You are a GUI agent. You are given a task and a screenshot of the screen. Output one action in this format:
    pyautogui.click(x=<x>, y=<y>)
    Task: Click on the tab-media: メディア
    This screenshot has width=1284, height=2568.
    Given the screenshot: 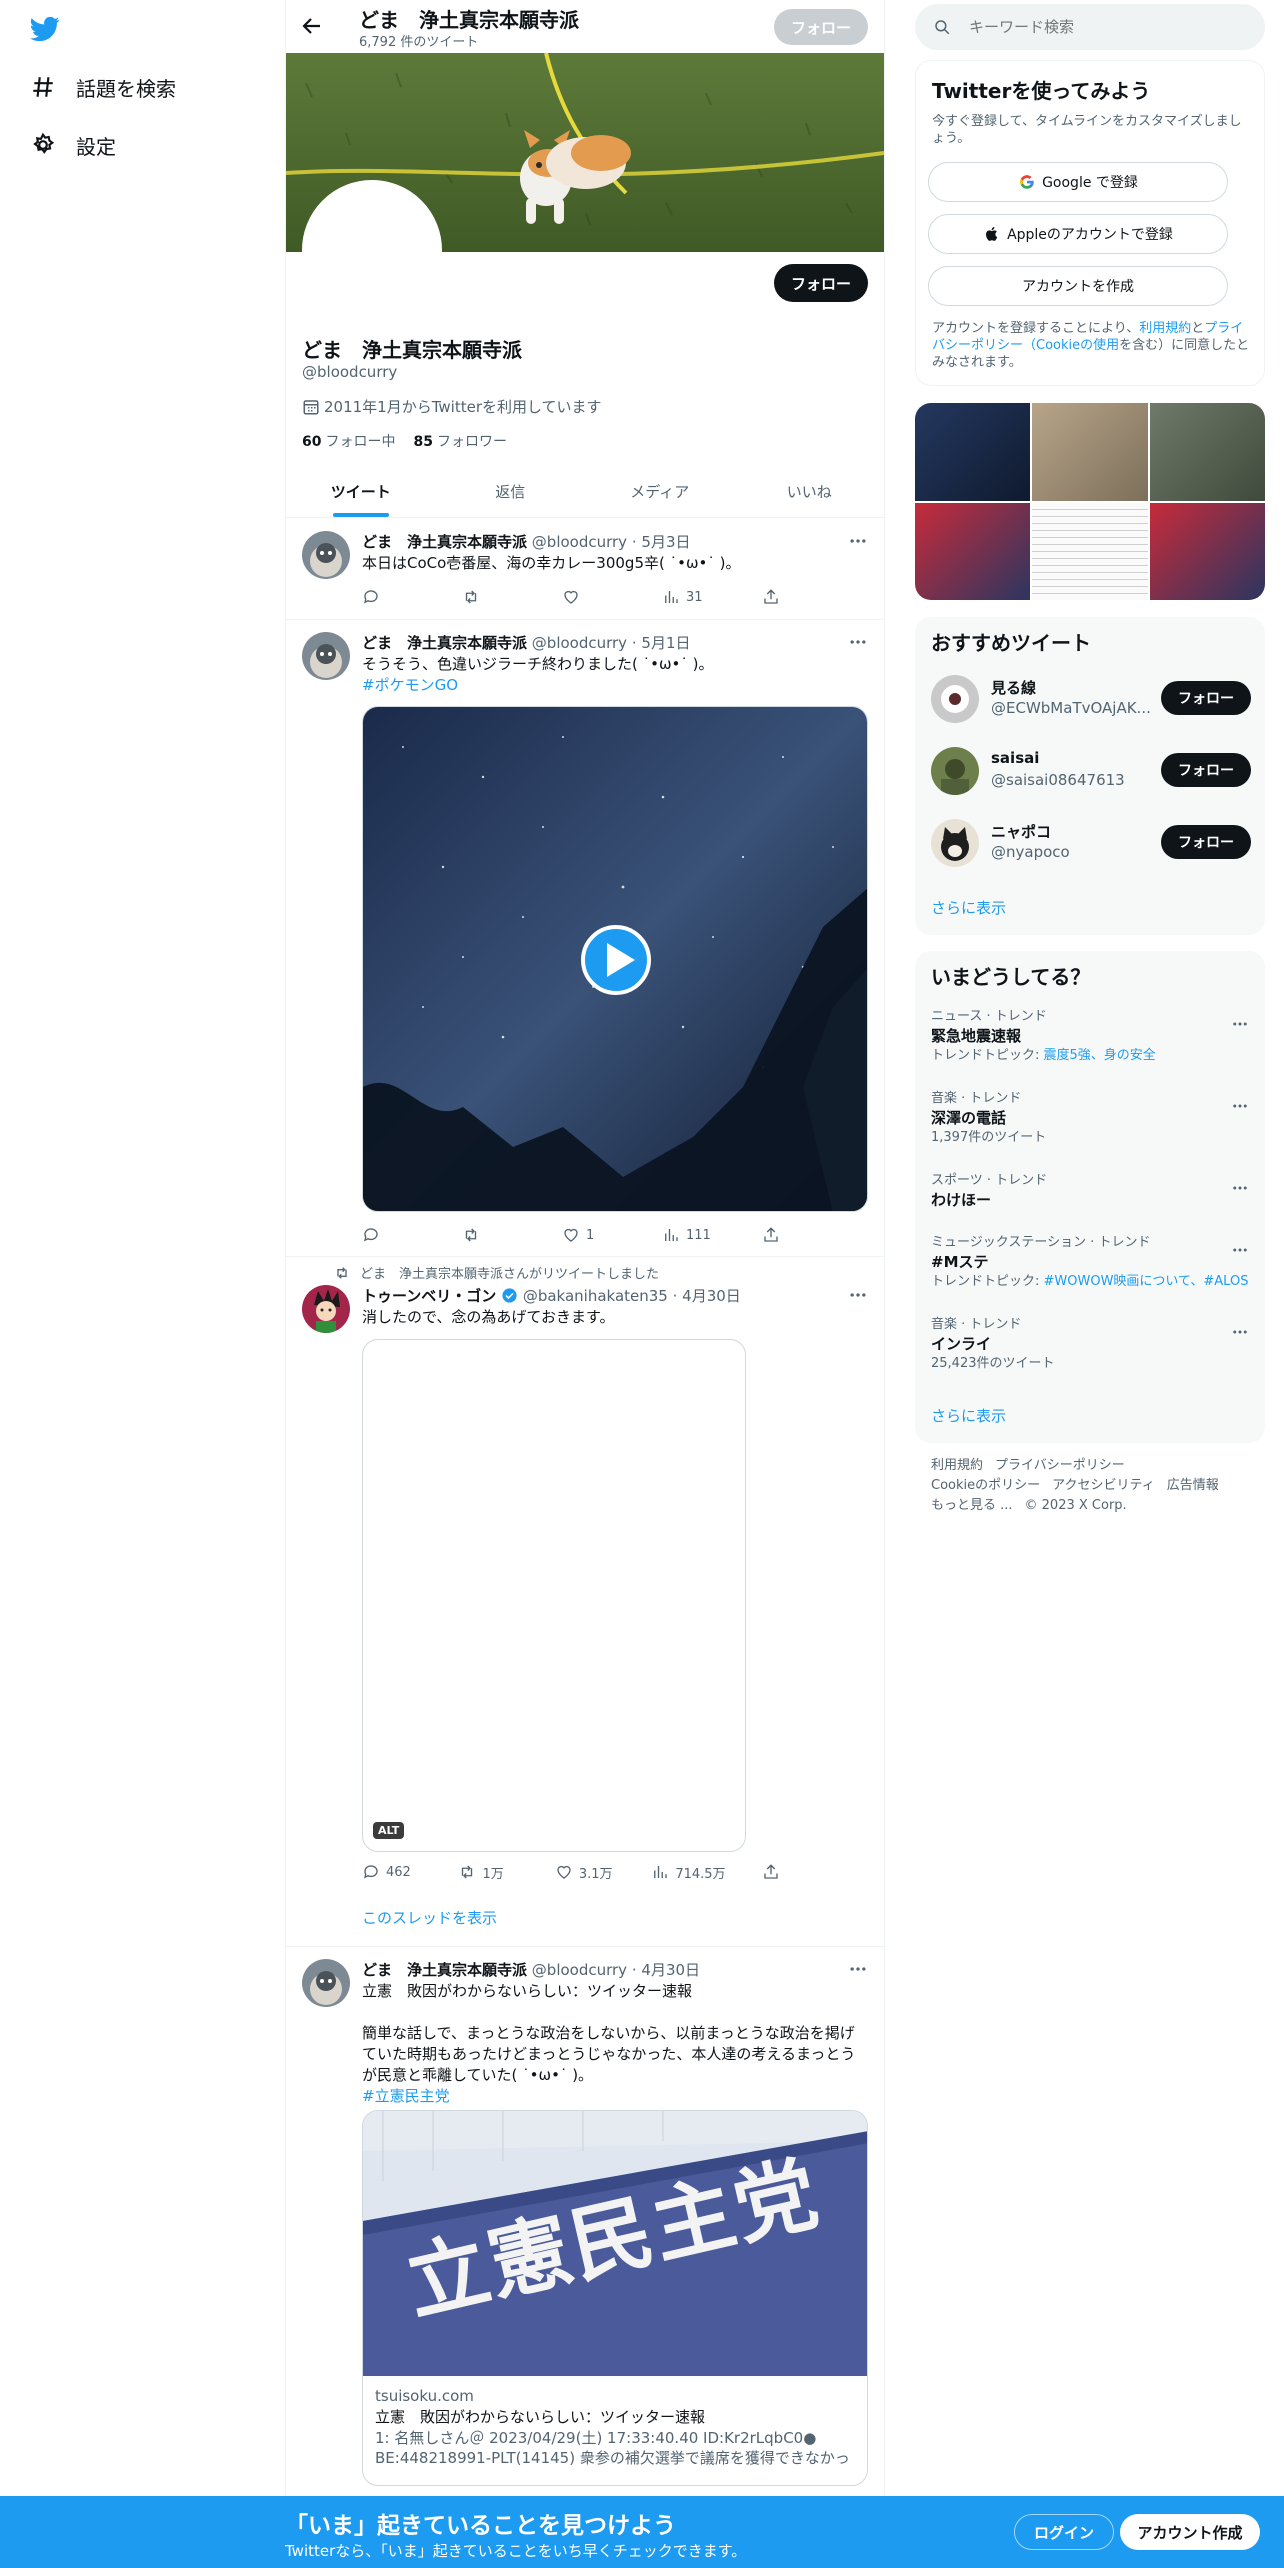 What is the action you would take?
    pyautogui.click(x=660, y=491)
    